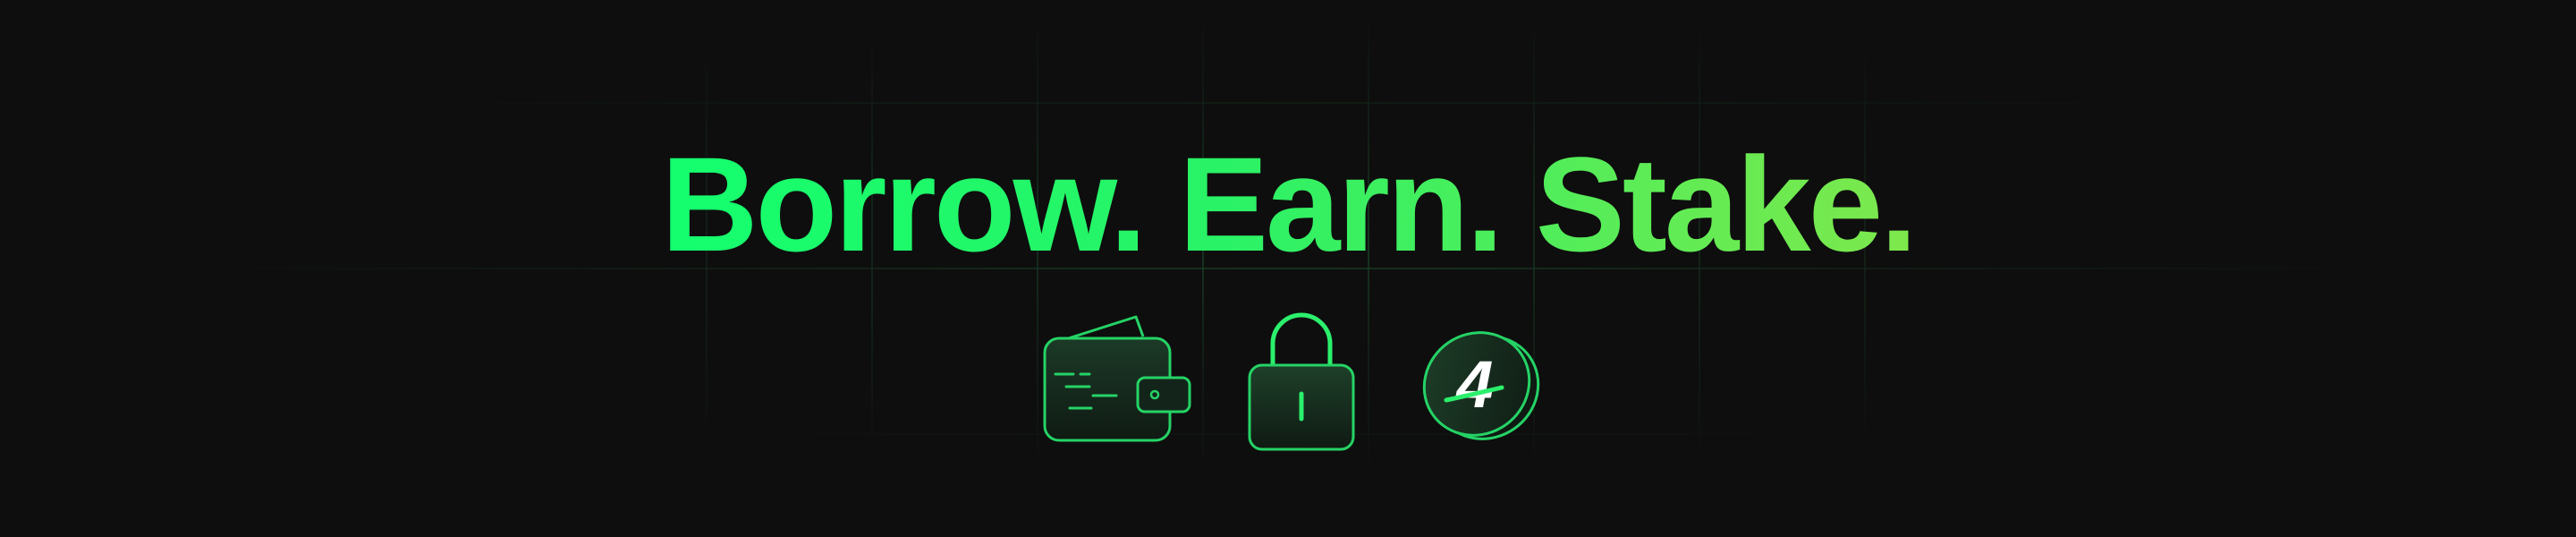 The height and width of the screenshot is (537, 2576). I want to click on wallet-icon, so click(1117, 378).